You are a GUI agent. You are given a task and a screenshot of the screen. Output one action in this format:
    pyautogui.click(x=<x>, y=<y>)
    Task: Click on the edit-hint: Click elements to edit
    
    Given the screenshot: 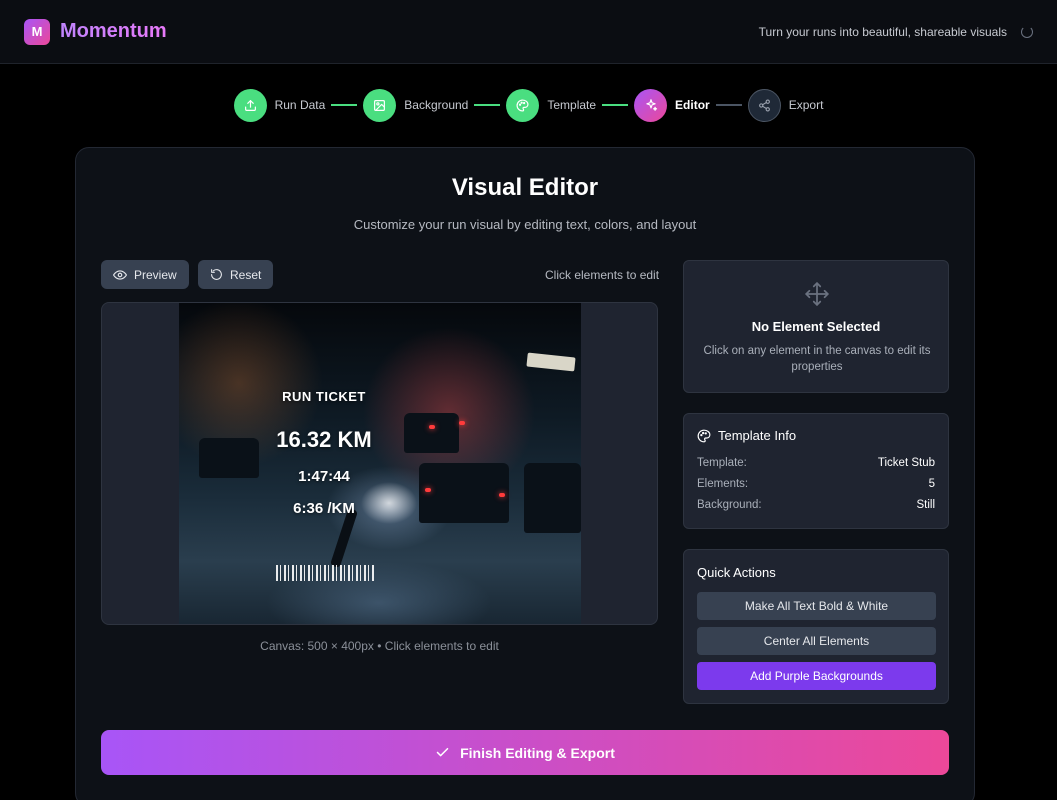 What is the action you would take?
    pyautogui.click(x=602, y=275)
    